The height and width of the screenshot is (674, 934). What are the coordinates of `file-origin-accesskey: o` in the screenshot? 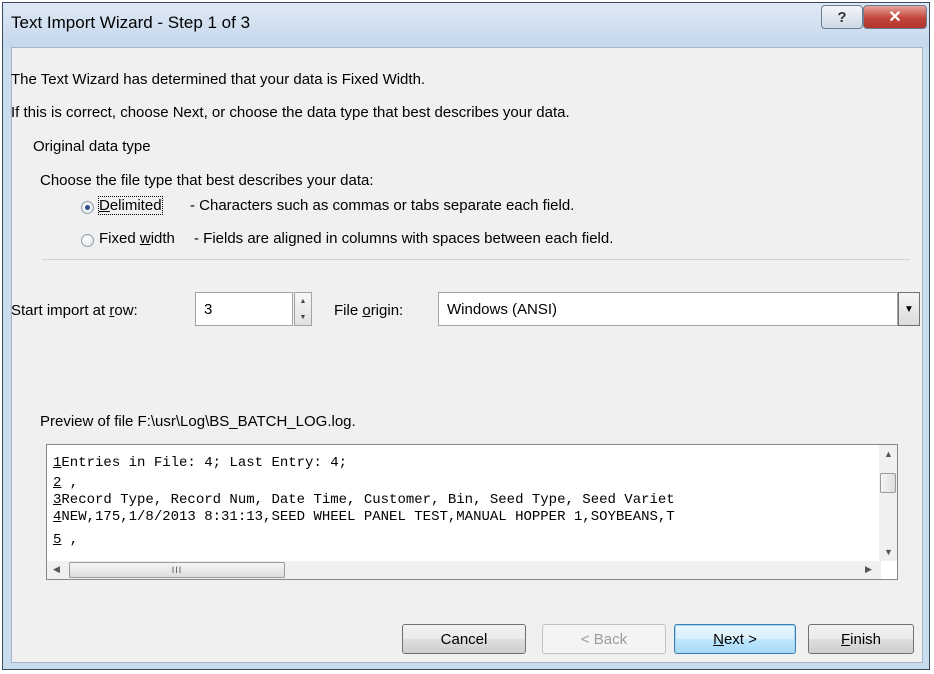 It's located at (366, 310).